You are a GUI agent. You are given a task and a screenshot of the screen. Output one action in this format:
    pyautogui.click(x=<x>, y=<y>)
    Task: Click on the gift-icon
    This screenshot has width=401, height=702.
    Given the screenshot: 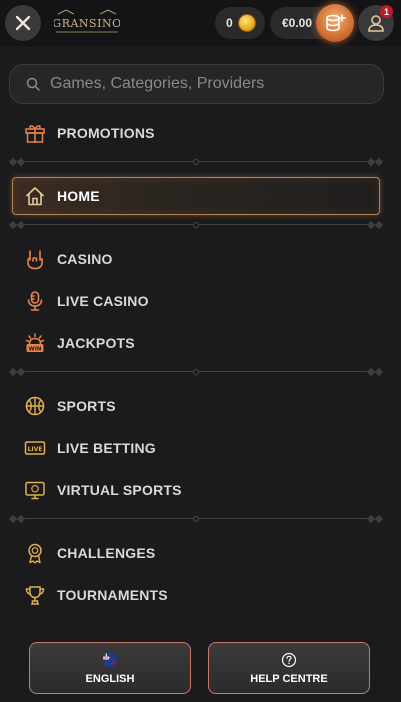 What is the action you would take?
    pyautogui.click(x=35, y=133)
    